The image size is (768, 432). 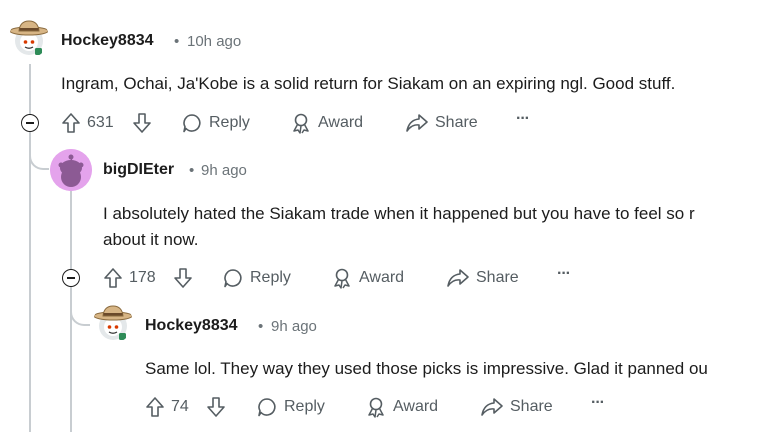 What do you see at coordinates (138, 170) in the screenshot?
I see `comment-author: bigDIEter` at bounding box center [138, 170].